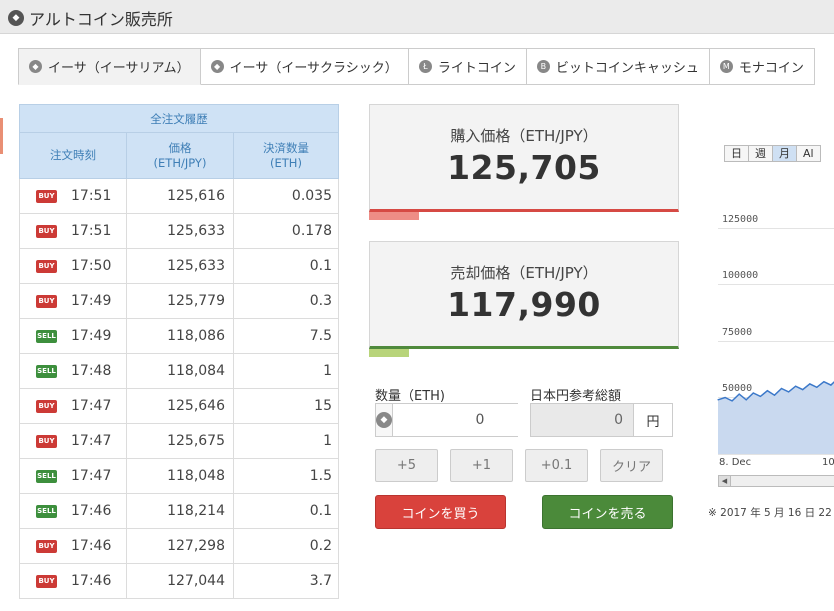 The height and width of the screenshot is (611, 834). What do you see at coordinates (725, 481) in the screenshot?
I see `scroll-left-icon: ◀` at bounding box center [725, 481].